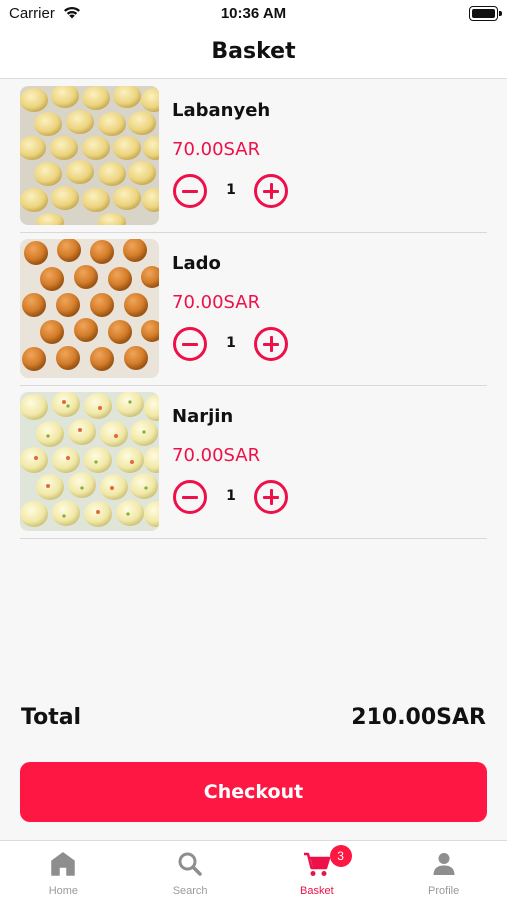 Image resolution: width=507 pixels, height=900 pixels. I want to click on item-name: Lado, so click(196, 263).